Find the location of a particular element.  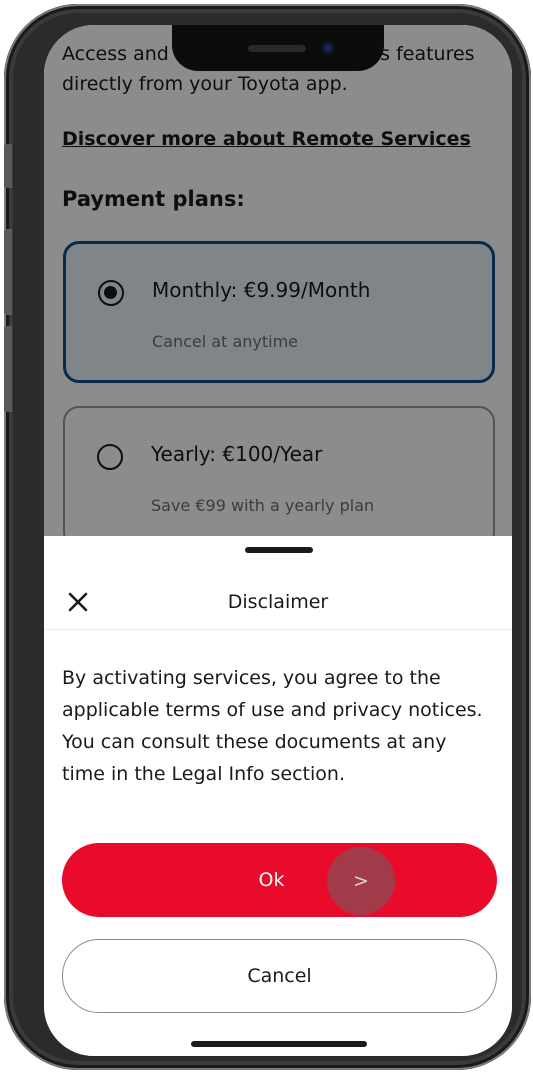

speaker-grille is located at coordinates (277, 48).